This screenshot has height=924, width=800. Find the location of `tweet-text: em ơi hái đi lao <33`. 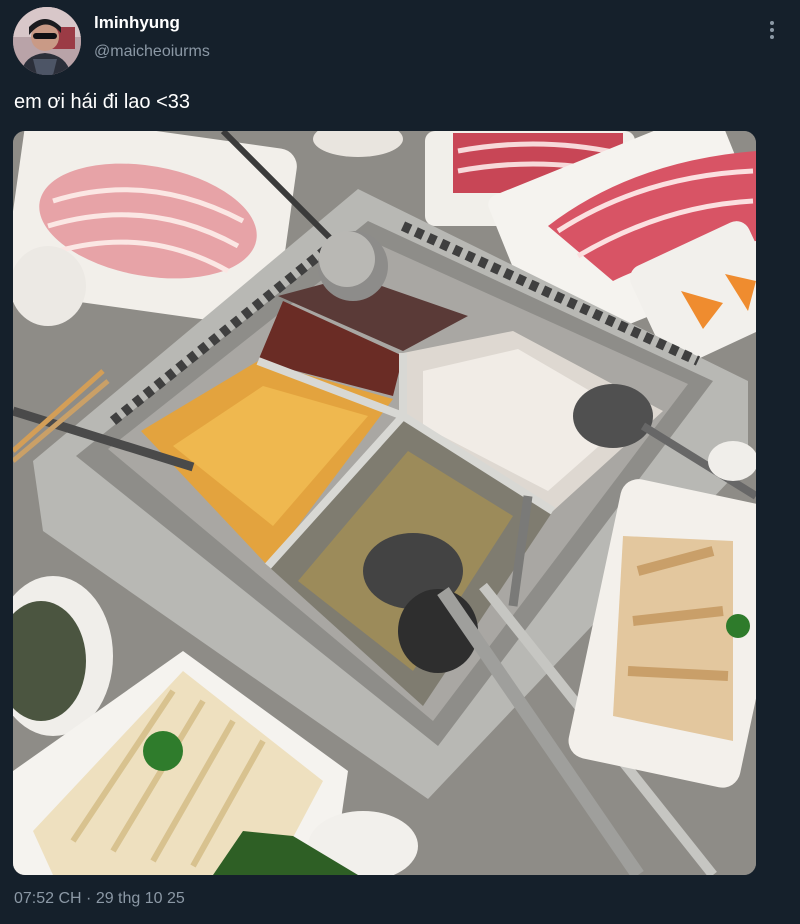

tweet-text: em ơi hái đi lao <33 is located at coordinates (102, 102).